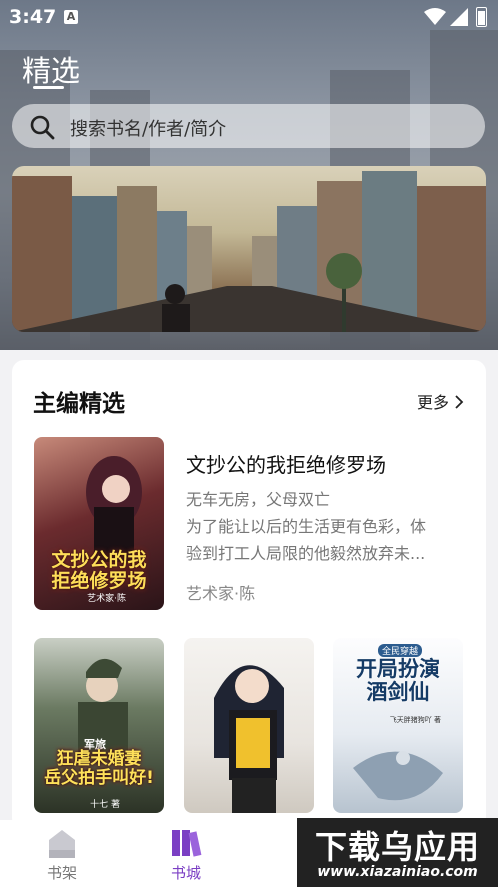  I want to click on more-link: 更多, so click(440, 401).